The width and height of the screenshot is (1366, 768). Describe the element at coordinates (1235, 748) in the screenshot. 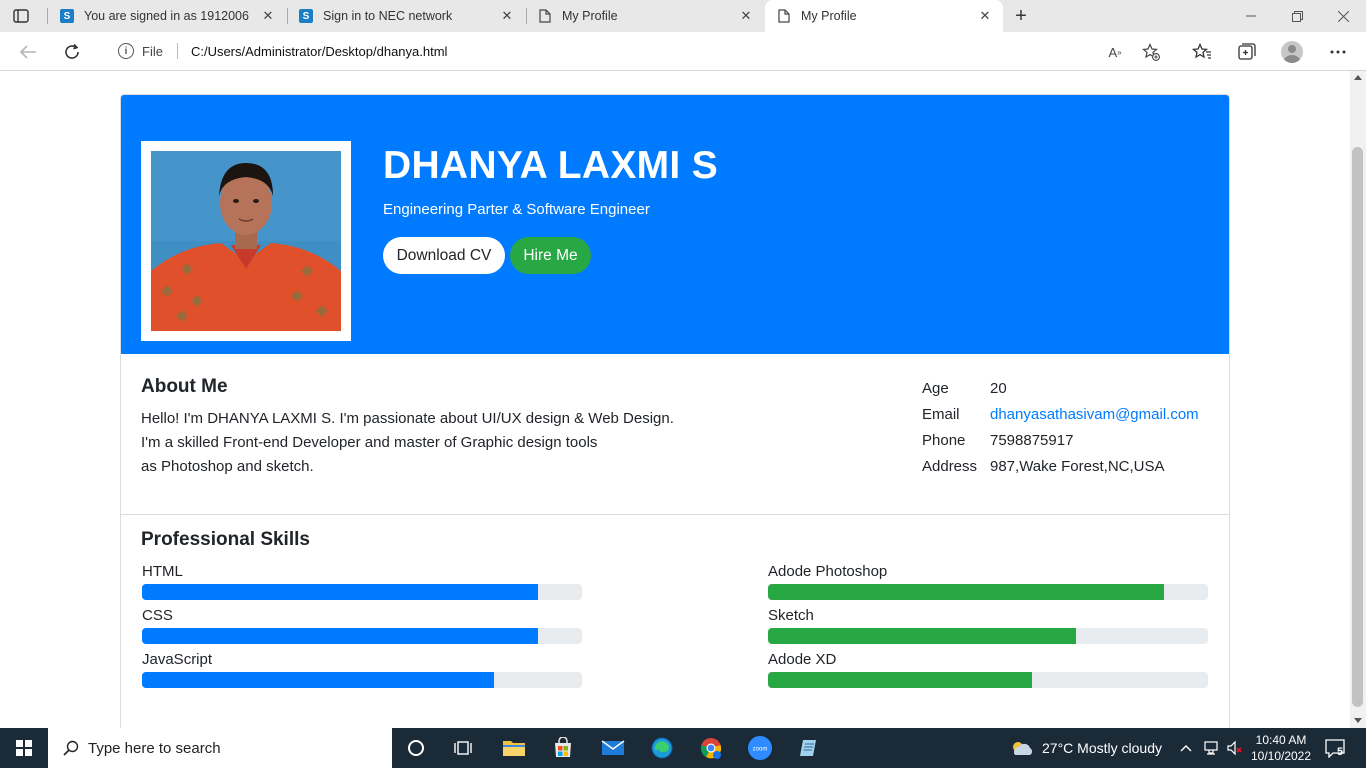

I see `volume-muted-icon` at that location.